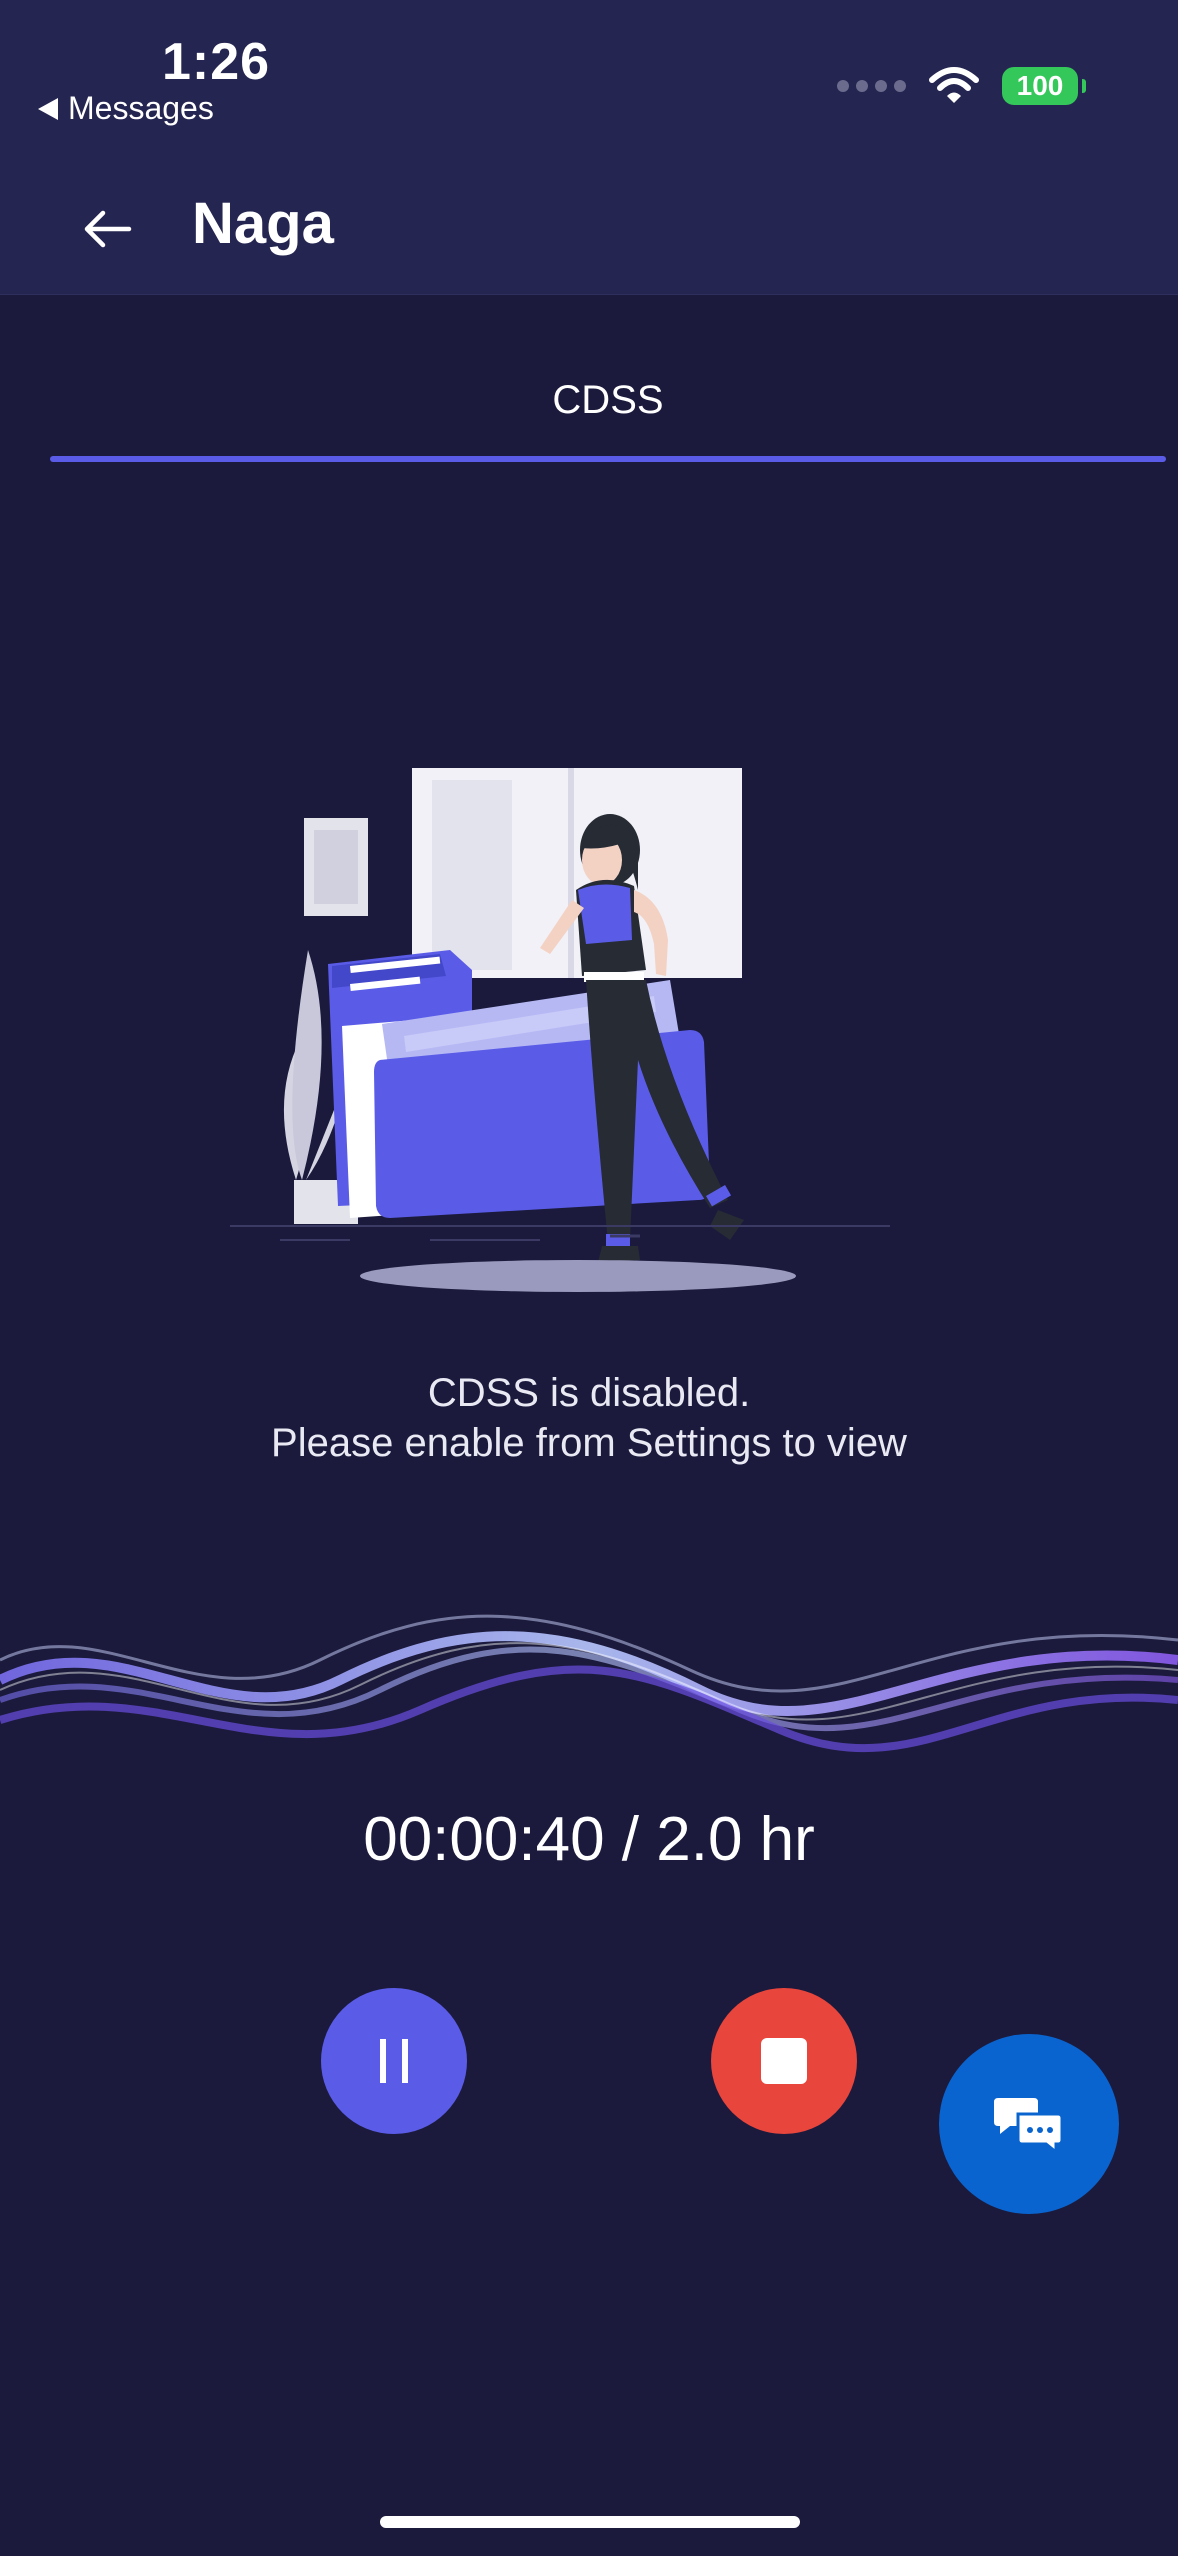  Describe the element at coordinates (216, 62) in the screenshot. I see `status-time: 1:26` at that location.